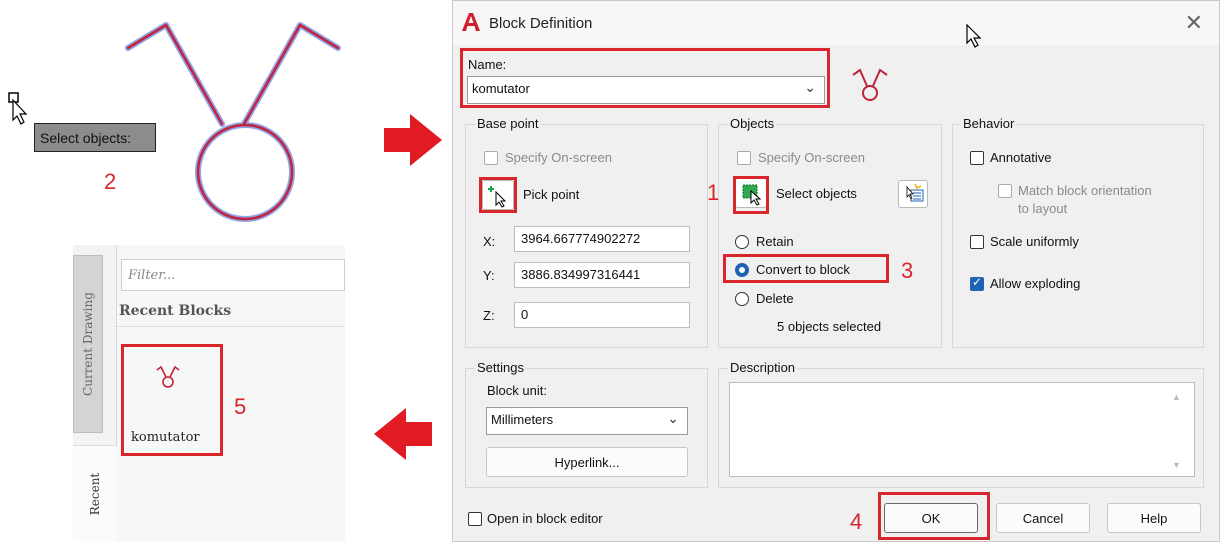 This screenshot has width=1220, height=542. What do you see at coordinates (491, 158) in the screenshot?
I see `base-specify-checkbox` at bounding box center [491, 158].